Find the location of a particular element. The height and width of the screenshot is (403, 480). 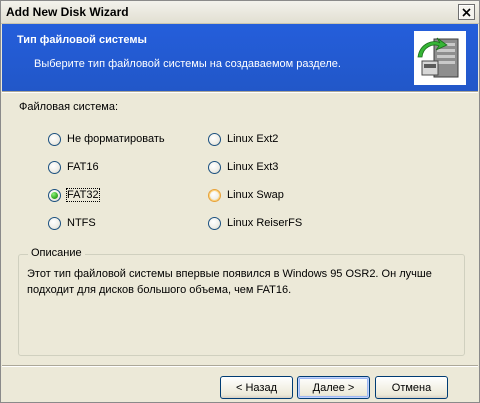

cancel-button: Отмена is located at coordinates (411, 387).